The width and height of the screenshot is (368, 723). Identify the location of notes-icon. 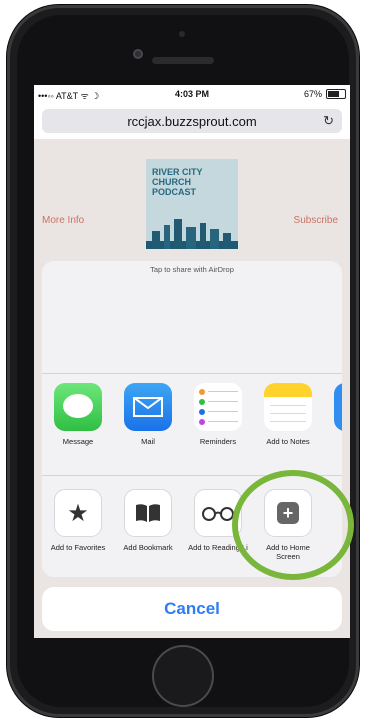
(288, 407).